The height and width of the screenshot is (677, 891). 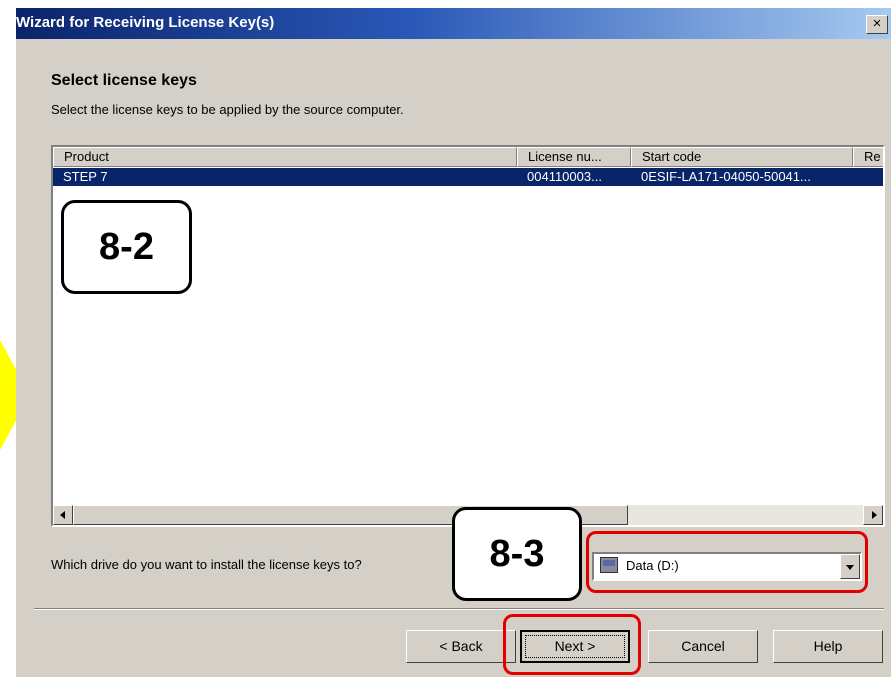 What do you see at coordinates (517, 554) in the screenshot?
I see `callout-8-3: 8-3` at bounding box center [517, 554].